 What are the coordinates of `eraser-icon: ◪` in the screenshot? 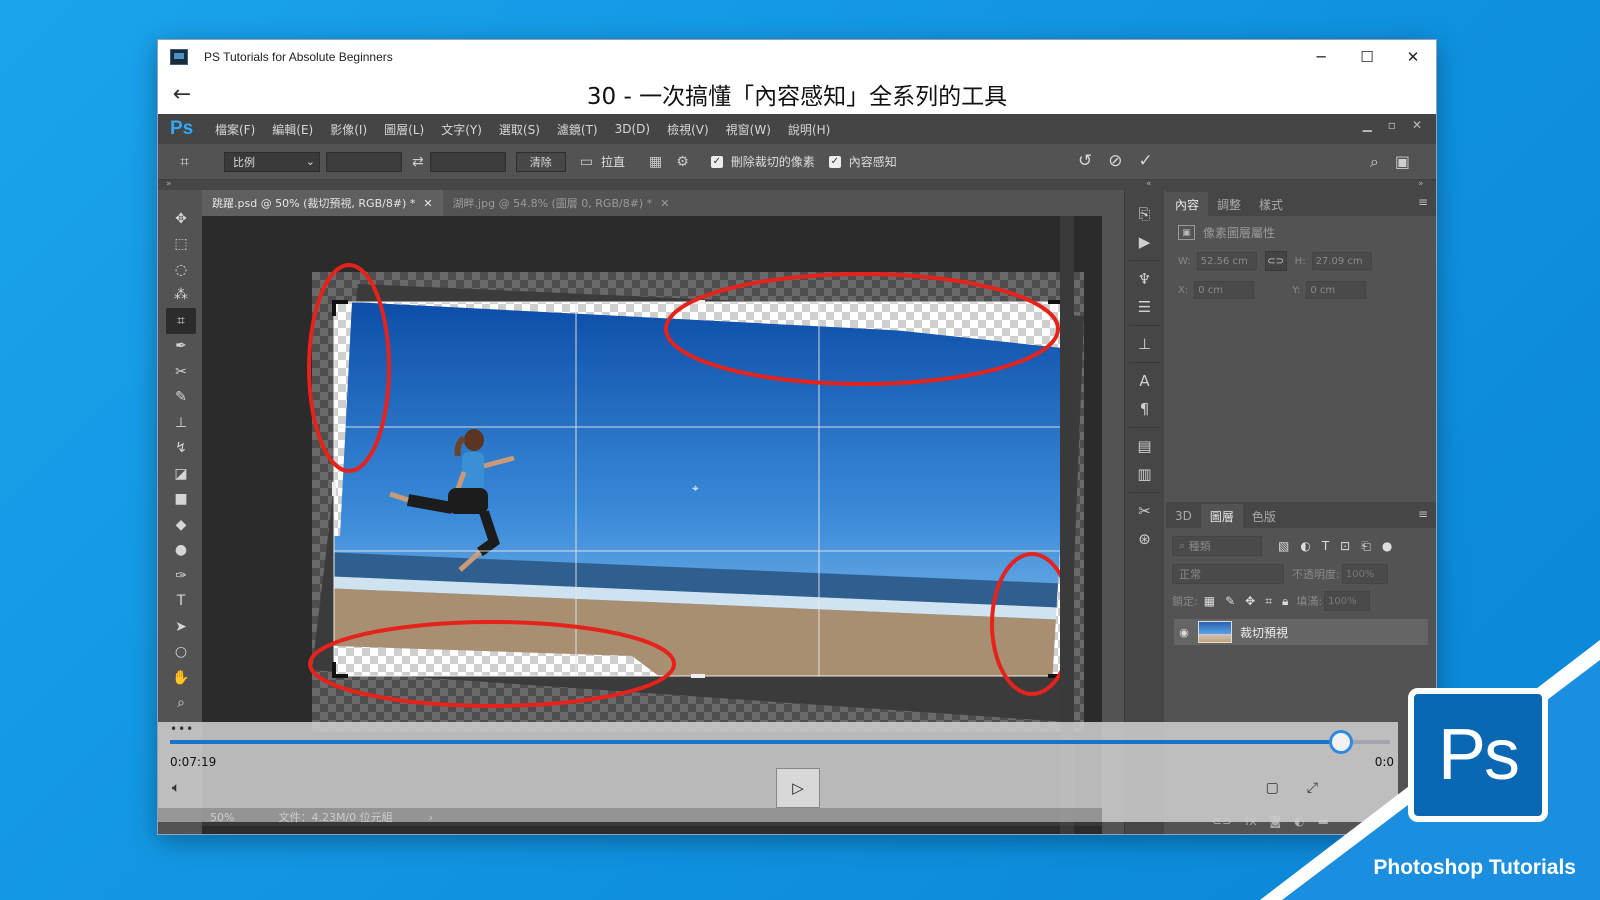 It's located at (181, 474).